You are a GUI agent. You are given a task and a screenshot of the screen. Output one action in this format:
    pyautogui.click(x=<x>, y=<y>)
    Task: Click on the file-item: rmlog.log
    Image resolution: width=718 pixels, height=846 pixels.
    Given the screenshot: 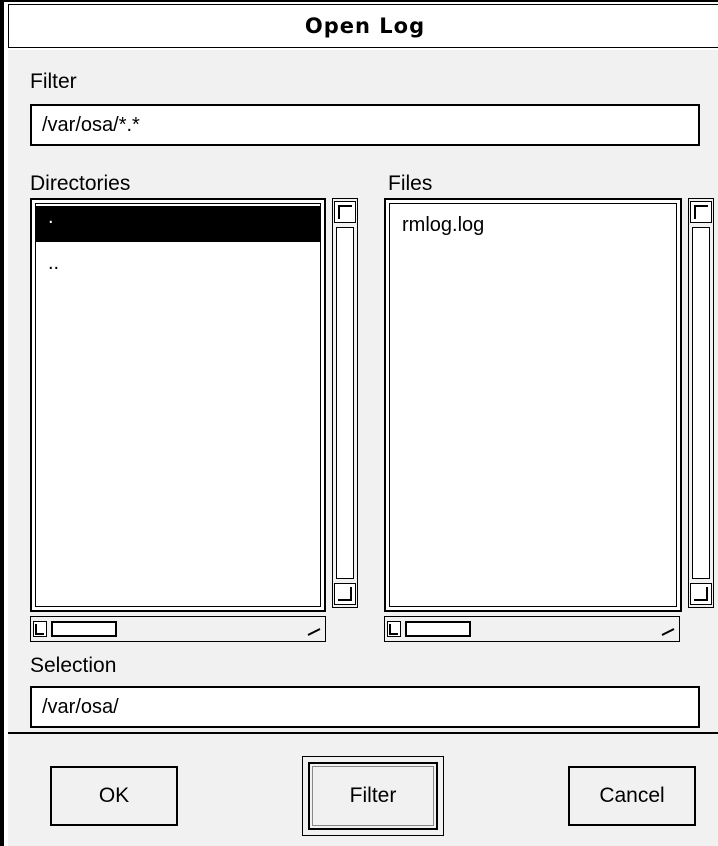 What is the action you would take?
    pyautogui.click(x=533, y=232)
    